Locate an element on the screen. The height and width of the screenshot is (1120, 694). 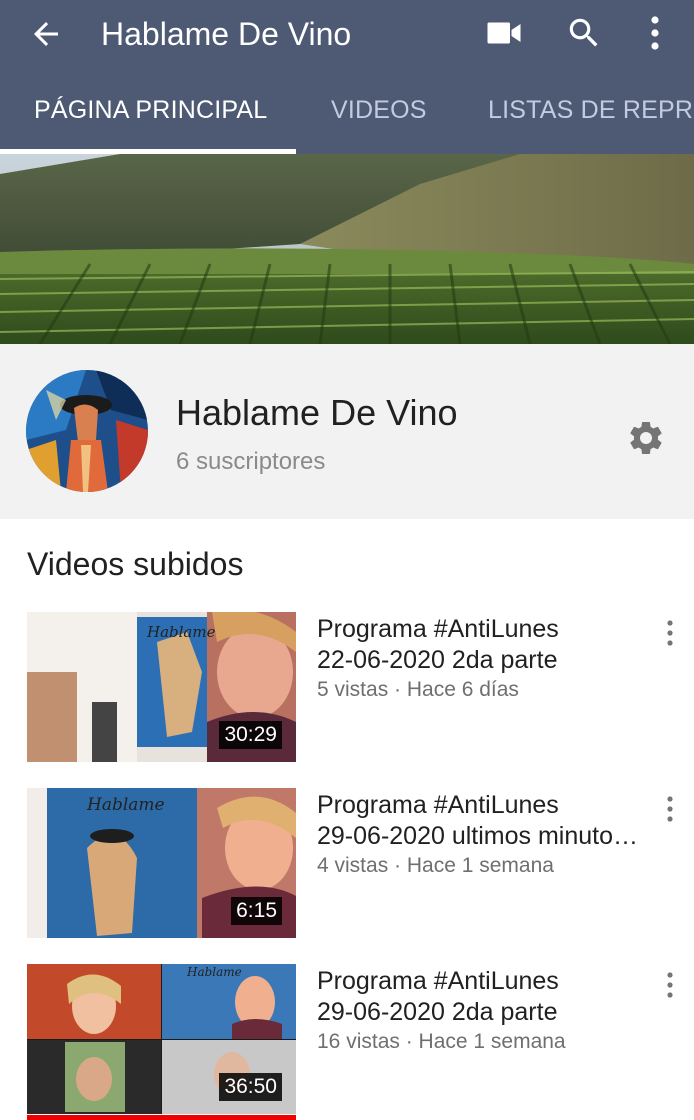
video-title-line-2: 29-06-2020 2da parte is located at coordinates (437, 1012).